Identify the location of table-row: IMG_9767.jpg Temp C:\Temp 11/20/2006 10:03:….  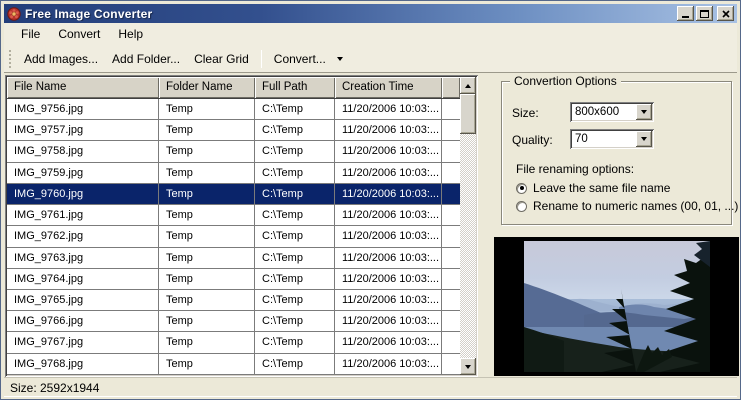
(233, 343).